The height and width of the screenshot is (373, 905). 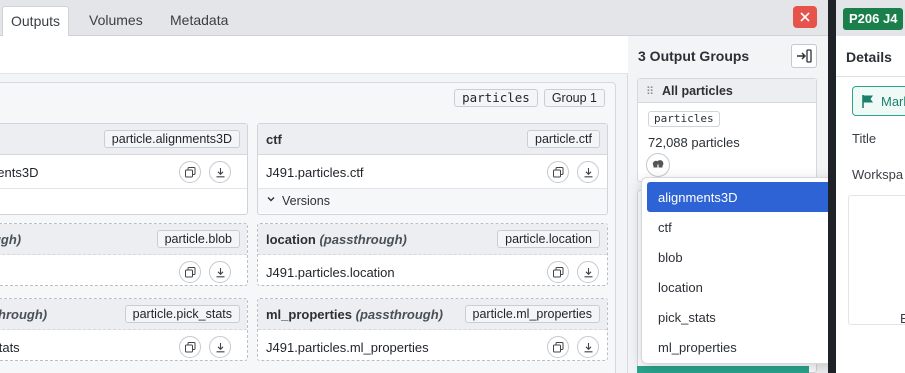 What do you see at coordinates (680, 287) in the screenshot?
I see `dropdown-item-label: location` at bounding box center [680, 287].